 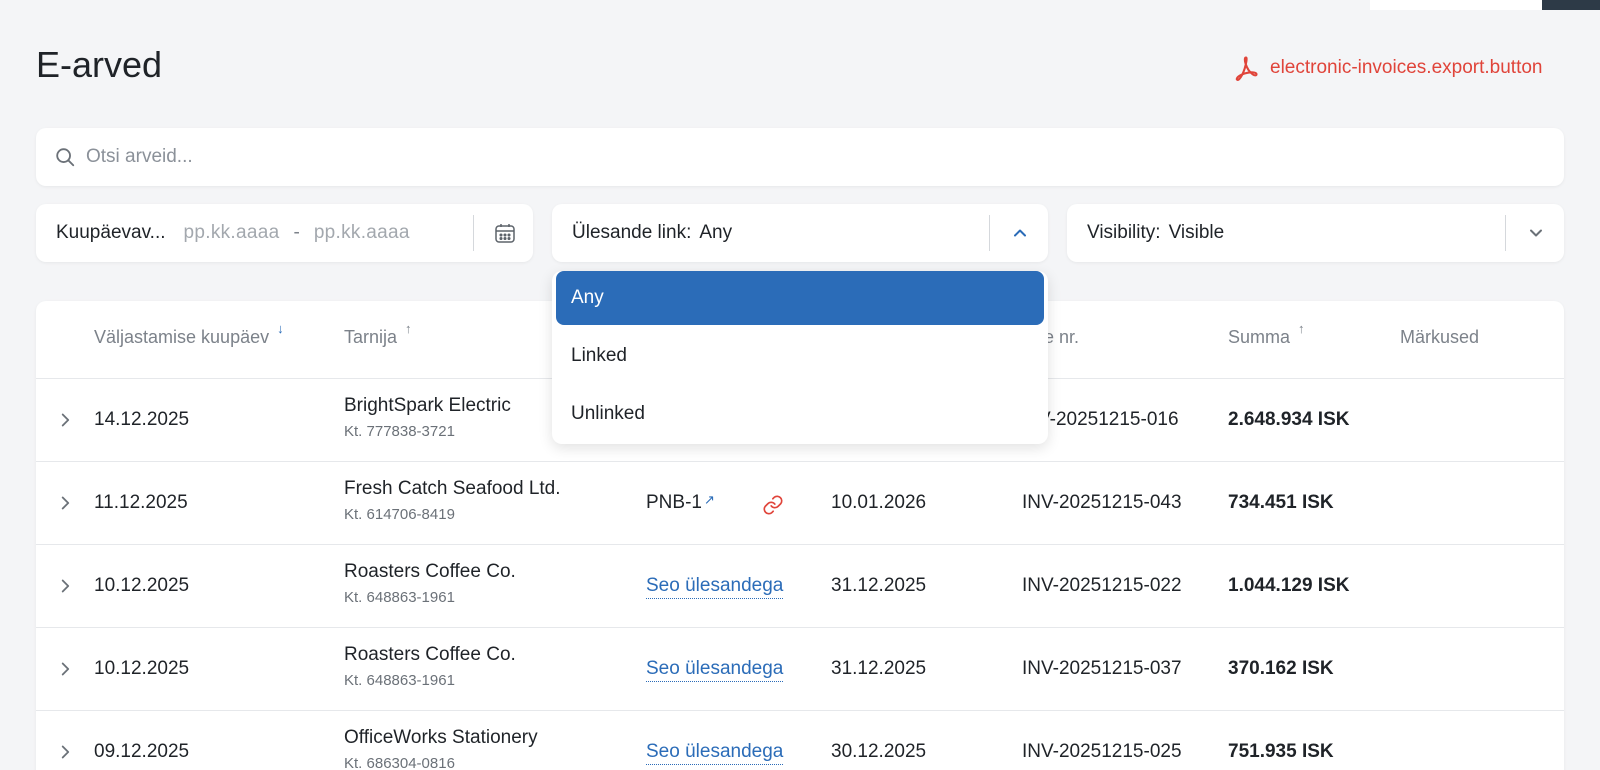 I want to click on sort-desc-icon: ↓, so click(x=280, y=328).